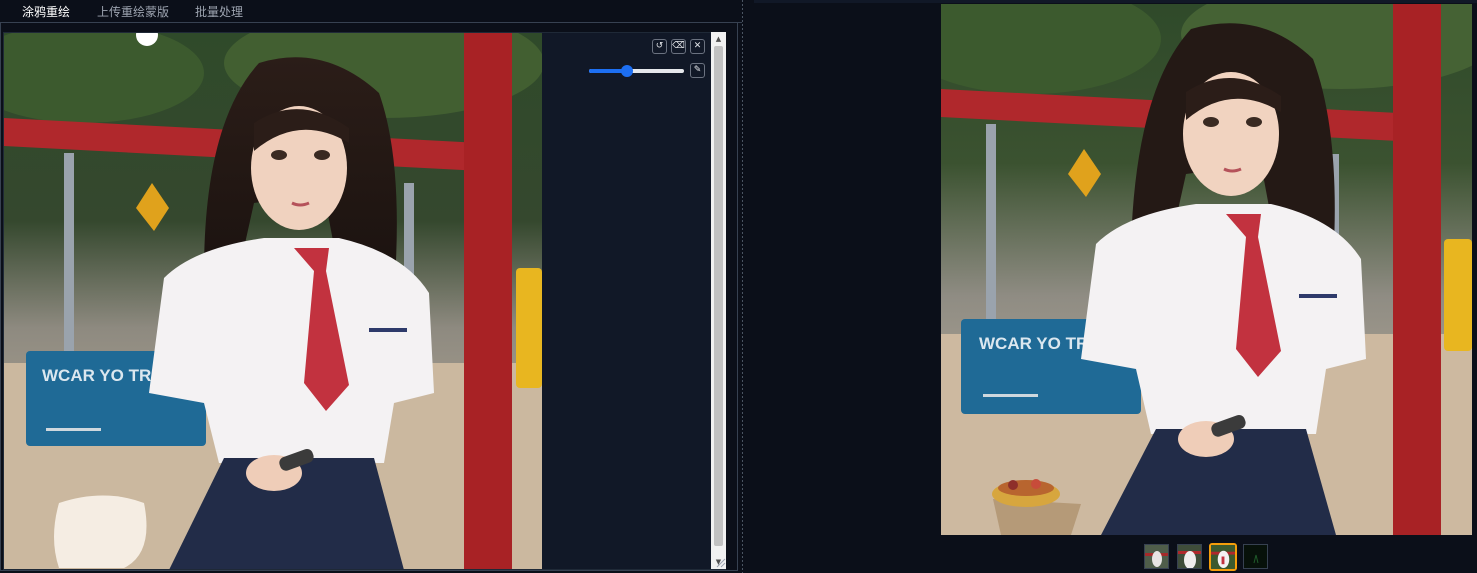 This screenshot has width=1477, height=573. What do you see at coordinates (133, 11) in the screenshot?
I see `tab-upload-mask: 上传重绘蒙版` at bounding box center [133, 11].